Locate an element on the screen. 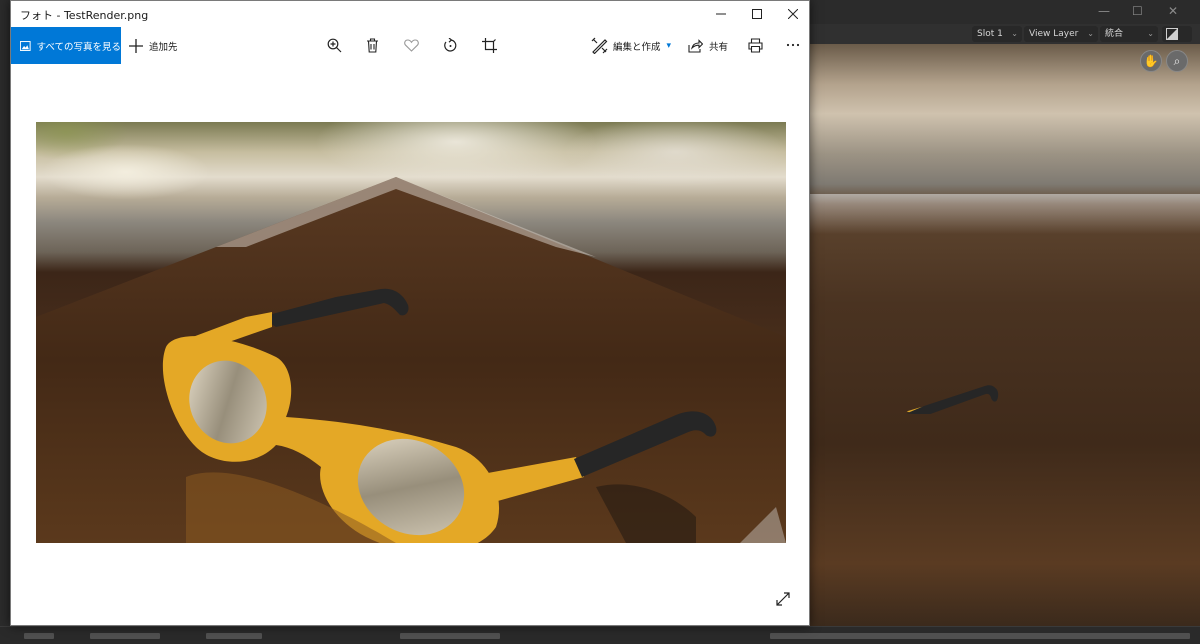 The image size is (1200, 644). edit-create-label: 編集と作成 is located at coordinates (637, 47).